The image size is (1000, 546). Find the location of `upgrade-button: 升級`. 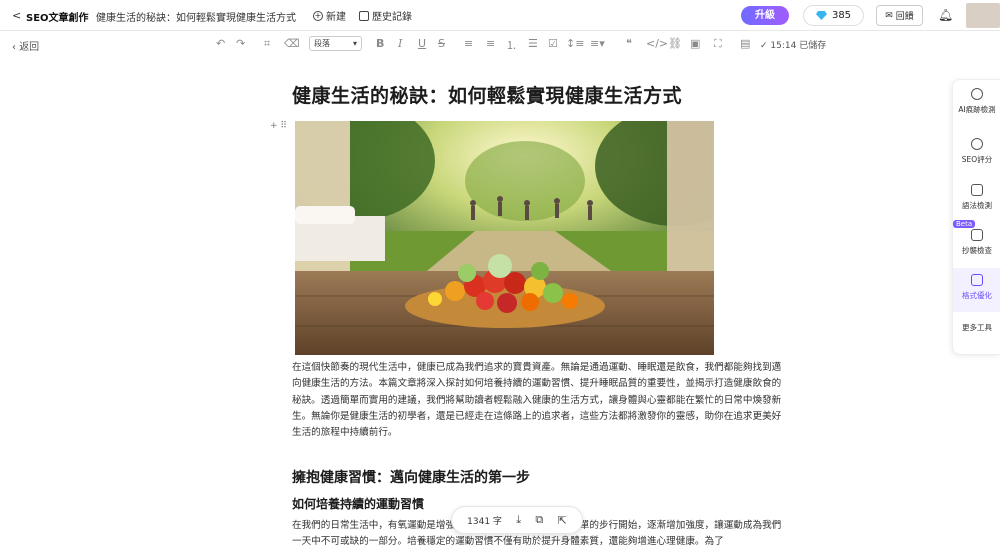

upgrade-button: 升級 is located at coordinates (765, 15).